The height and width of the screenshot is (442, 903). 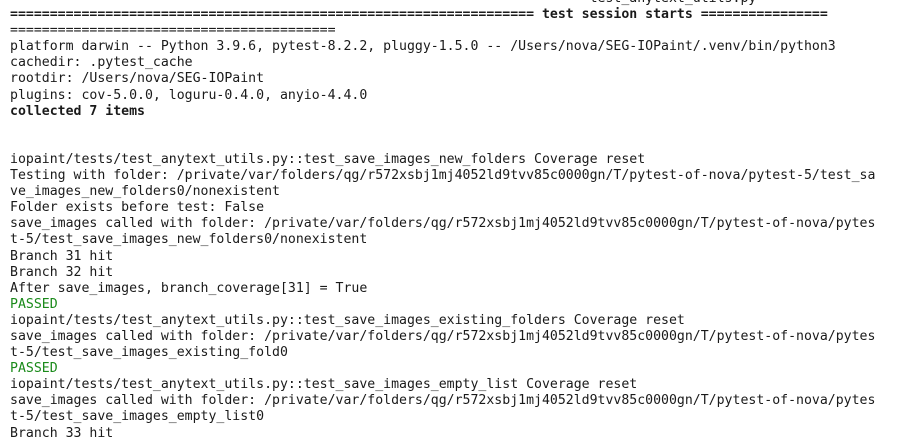 I want to click on terminal-line: cachedir: .pytest_cache, so click(x=101, y=63).